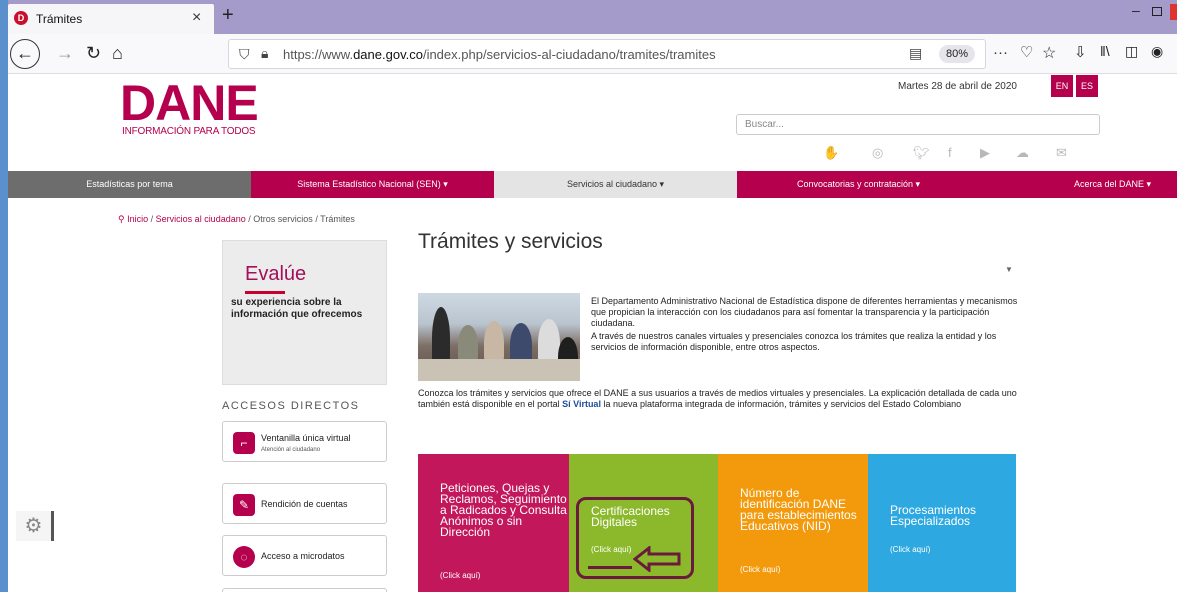 This screenshot has width=1177, height=592. What do you see at coordinates (957, 54) in the screenshot?
I see `zoom-level-badge: 80%` at bounding box center [957, 54].